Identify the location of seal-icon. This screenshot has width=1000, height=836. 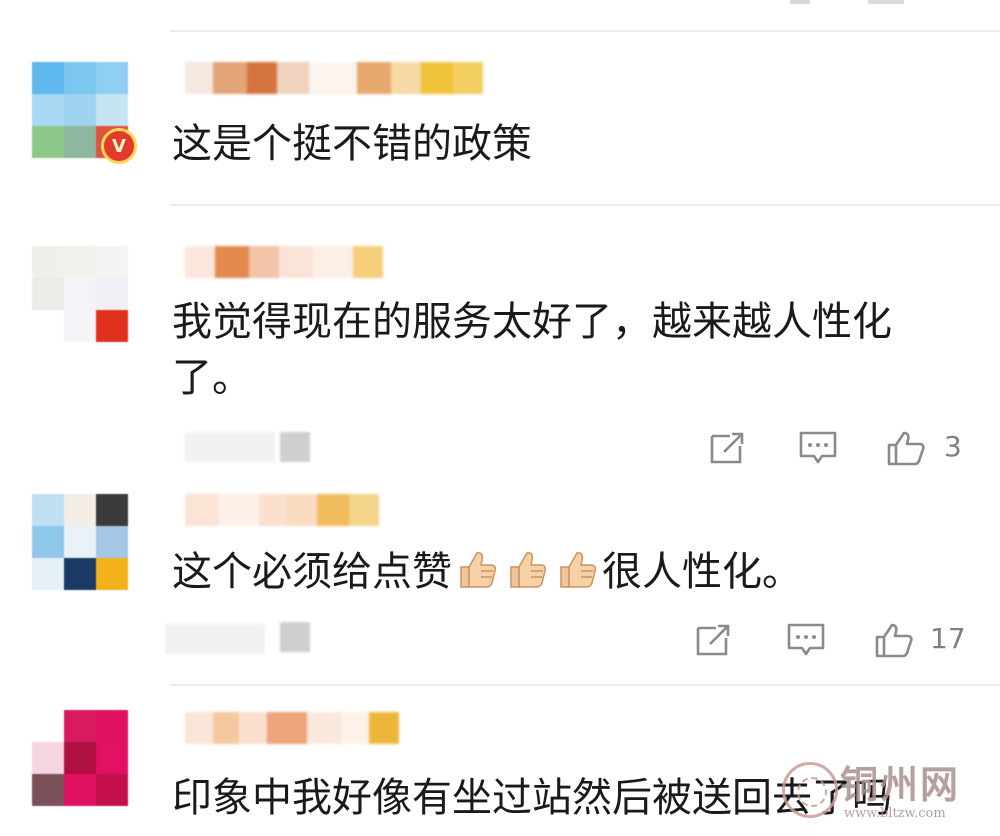
(810, 790).